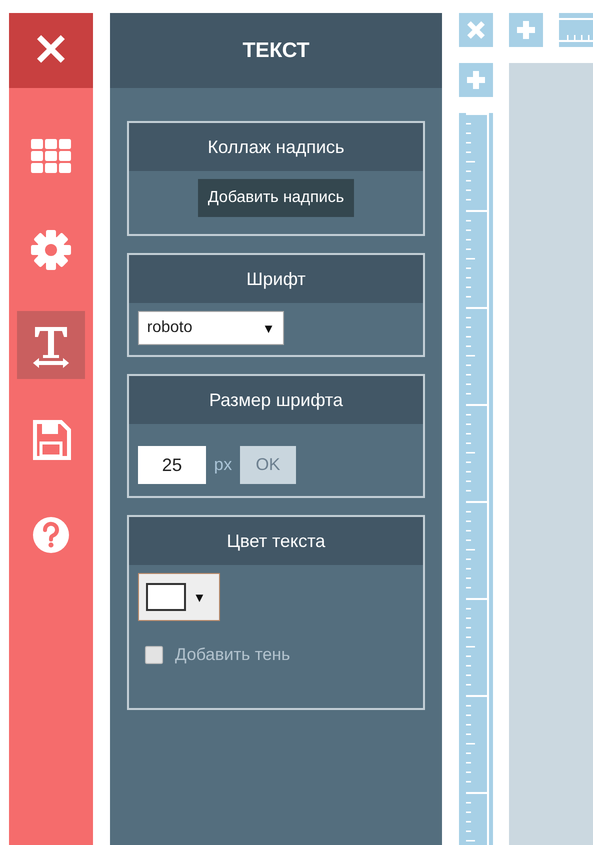 This screenshot has height=845, width=593. What do you see at coordinates (276, 147) in the screenshot?
I see `section-title: Коллаж надпись` at bounding box center [276, 147].